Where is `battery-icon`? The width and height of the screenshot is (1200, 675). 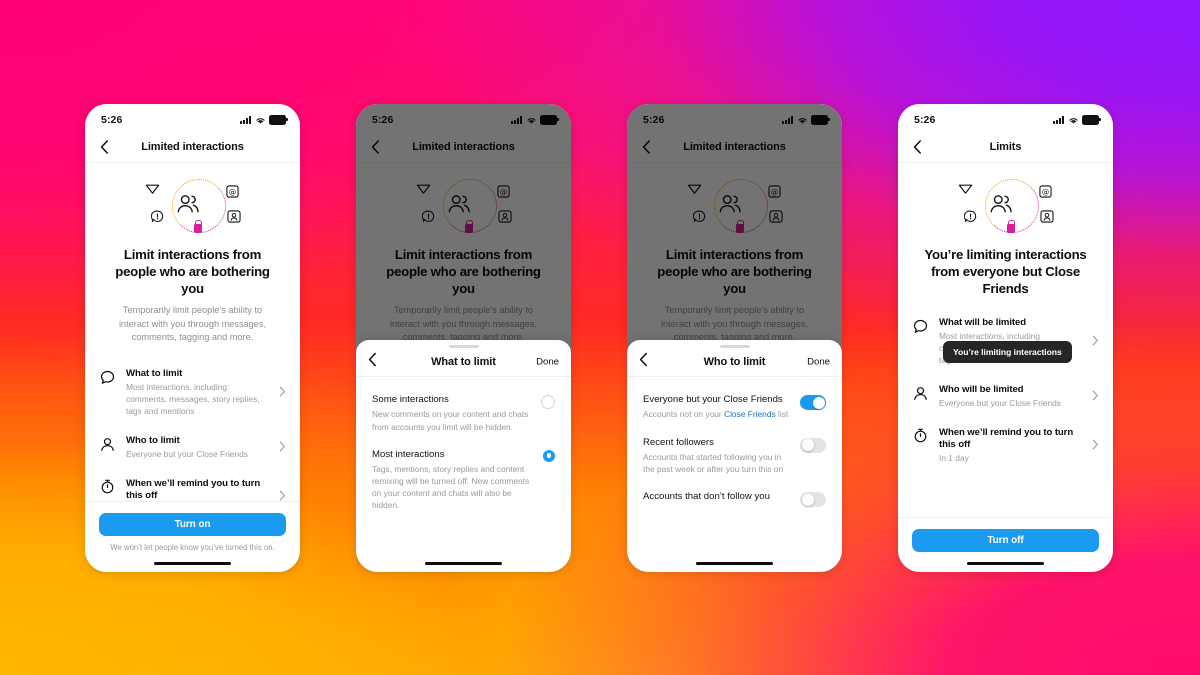
battery-icon is located at coordinates (549, 120).